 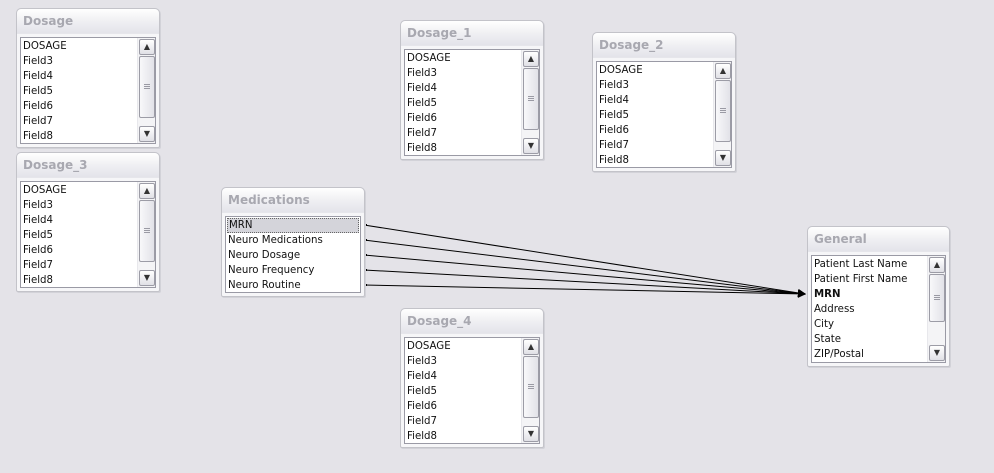 What do you see at coordinates (664, 45) in the screenshot?
I see `table-title: Dosage_2` at bounding box center [664, 45].